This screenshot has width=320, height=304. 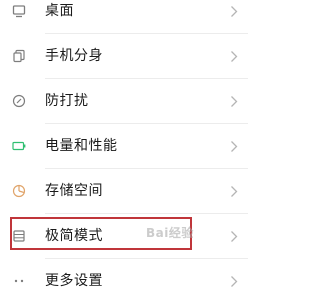 What do you see at coordinates (124, 17) in the screenshot?
I see `settings-item-desktop: 桌面` at bounding box center [124, 17].